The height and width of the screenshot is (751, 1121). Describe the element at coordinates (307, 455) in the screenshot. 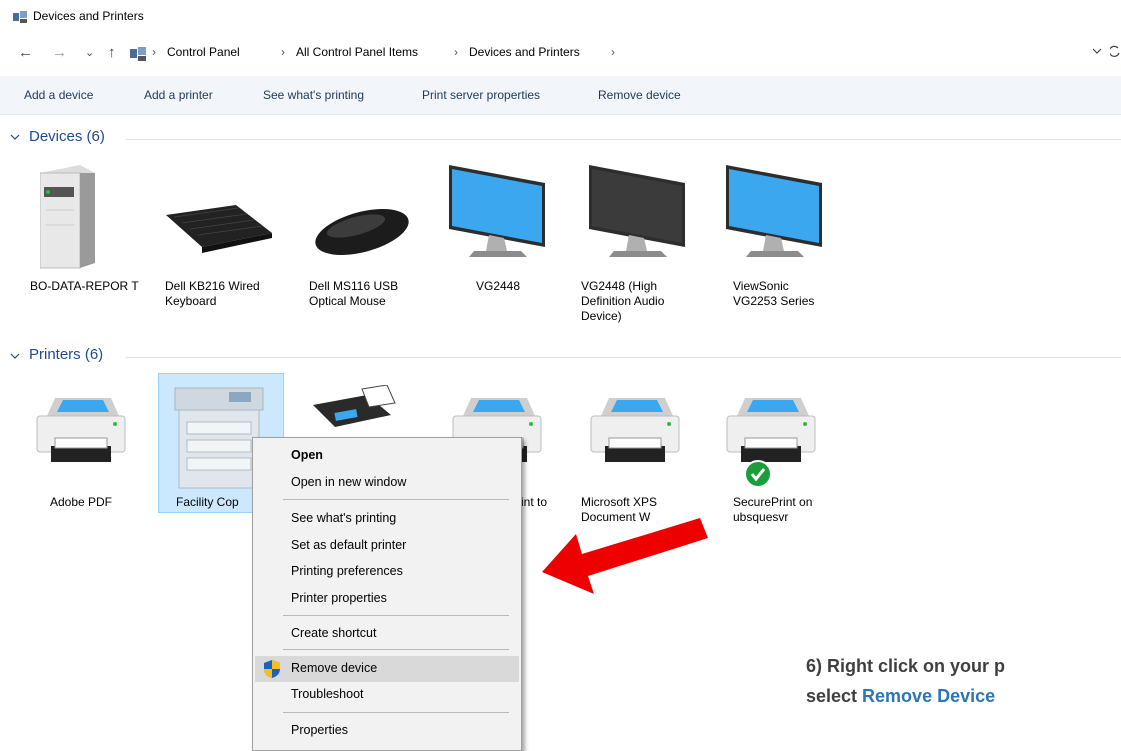

I see `menu-item-open: Open` at that location.